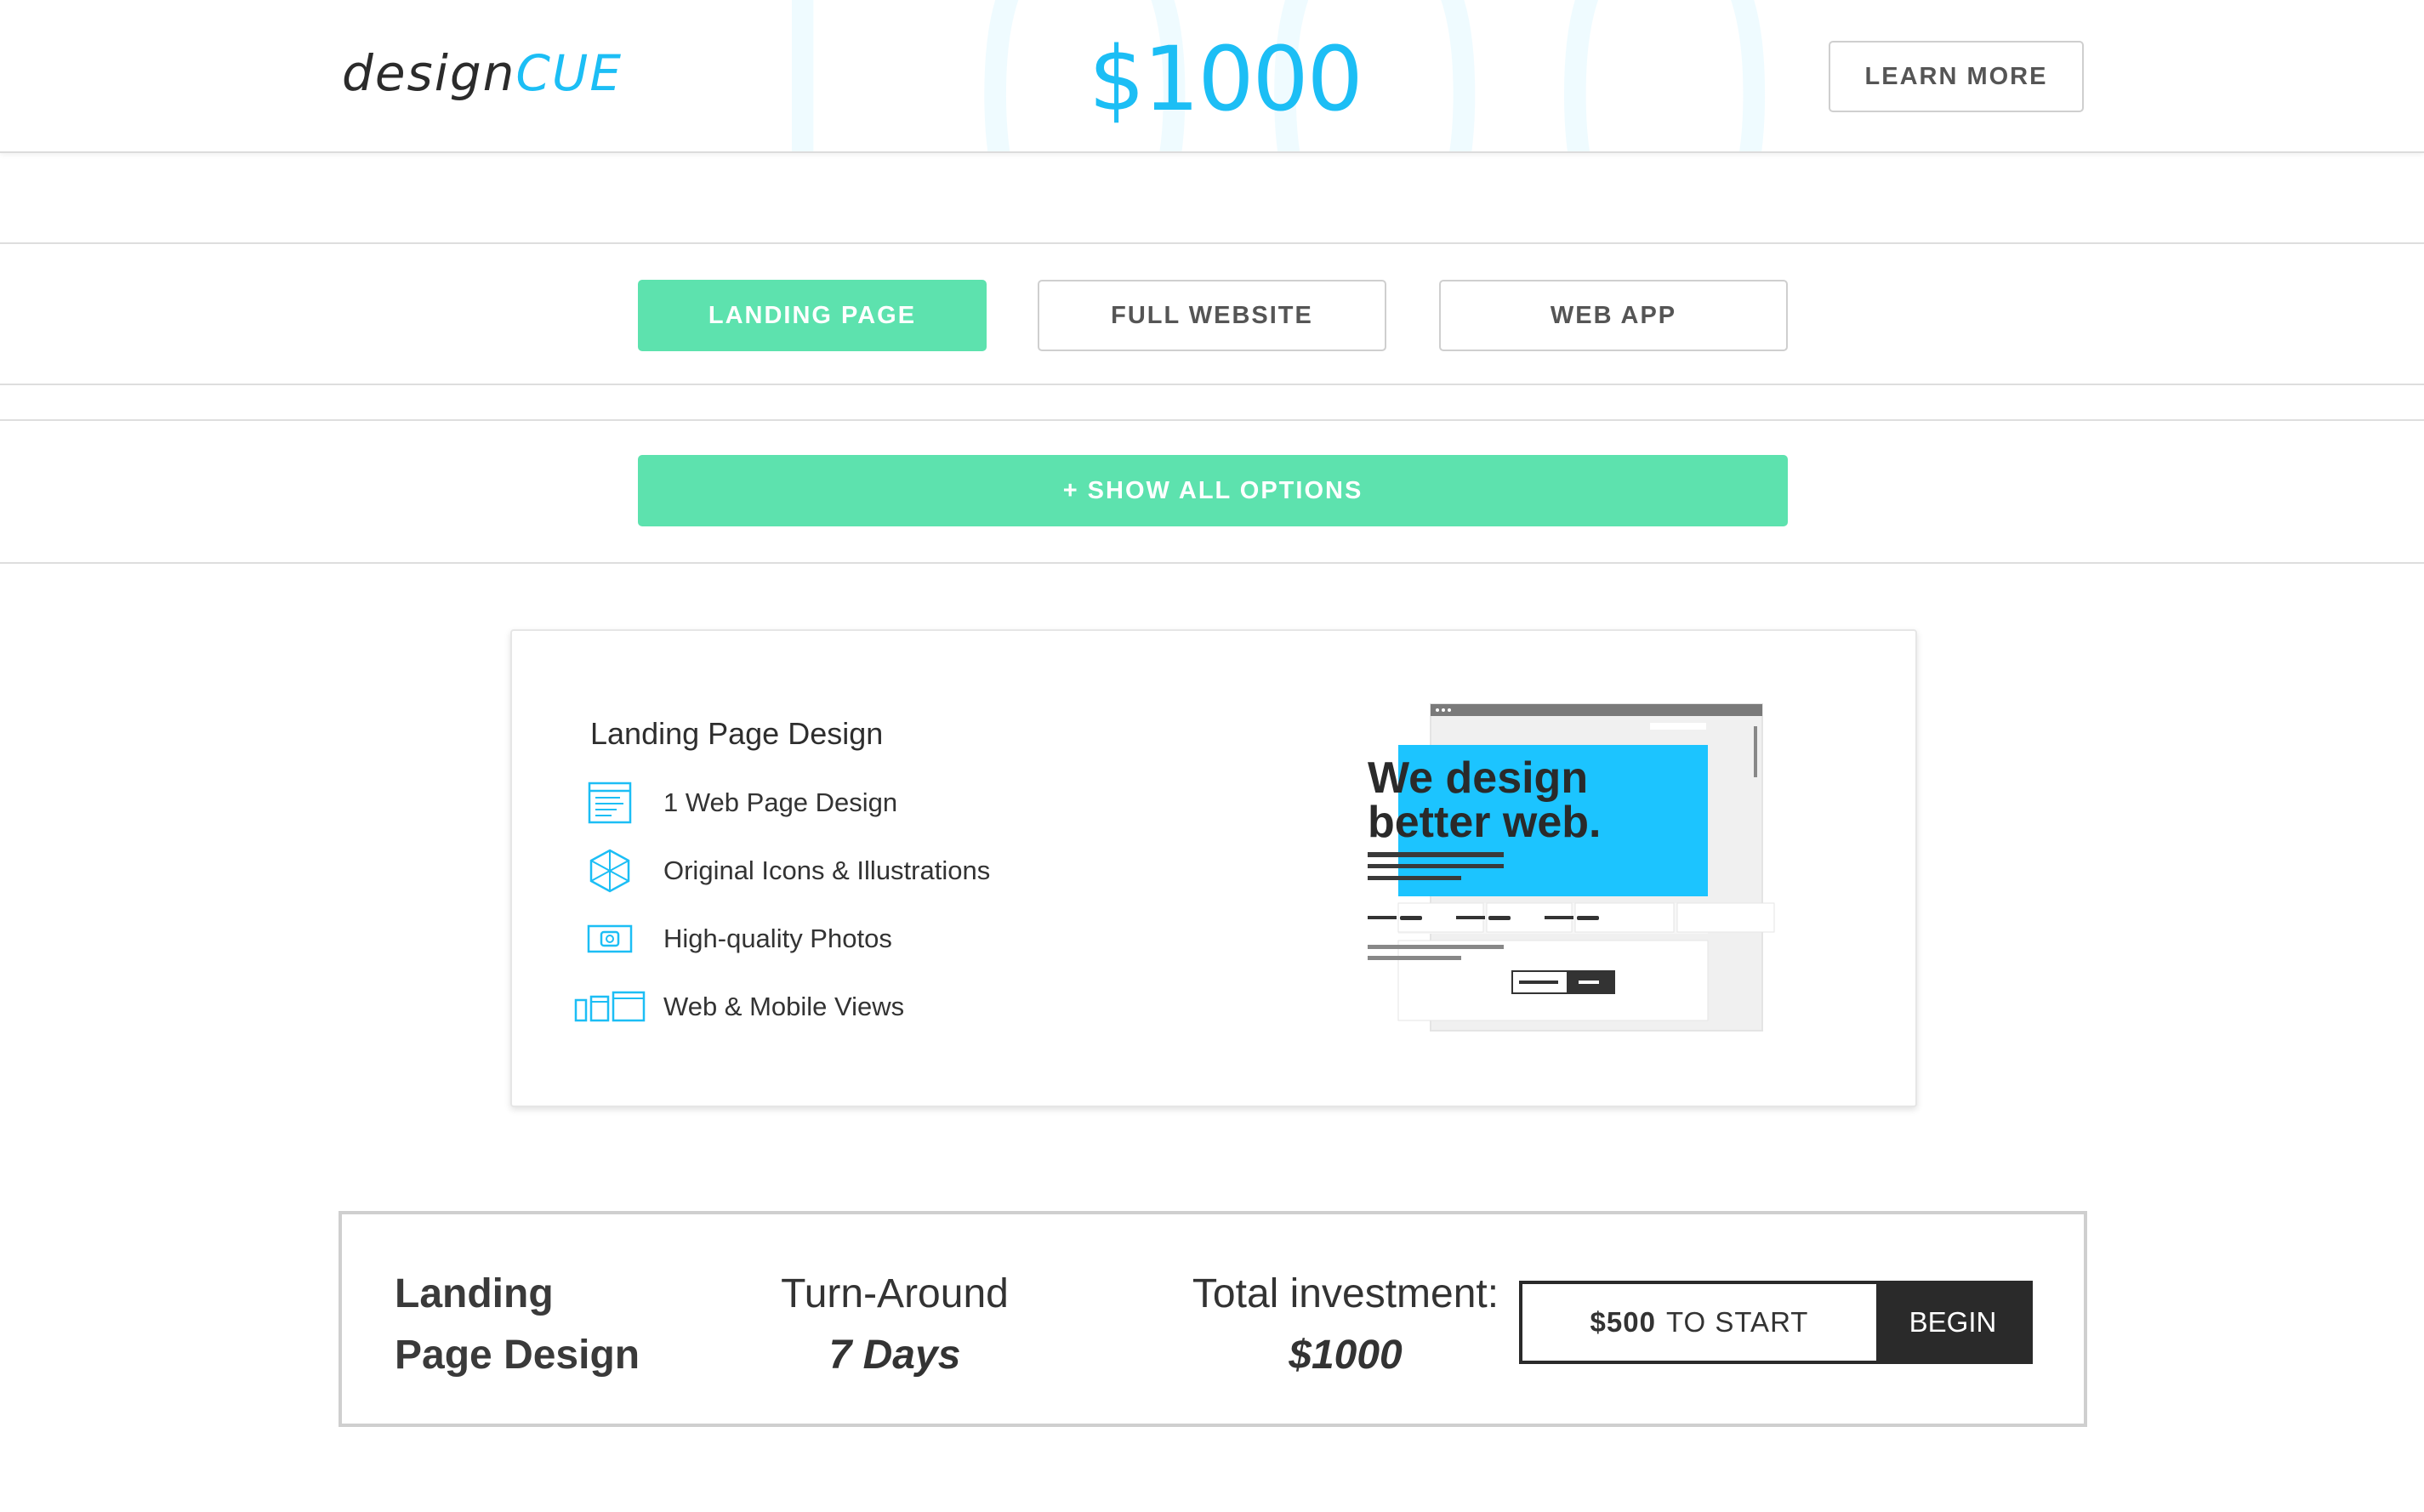  I want to click on feature-label: 1 Web Page Design, so click(780, 802).